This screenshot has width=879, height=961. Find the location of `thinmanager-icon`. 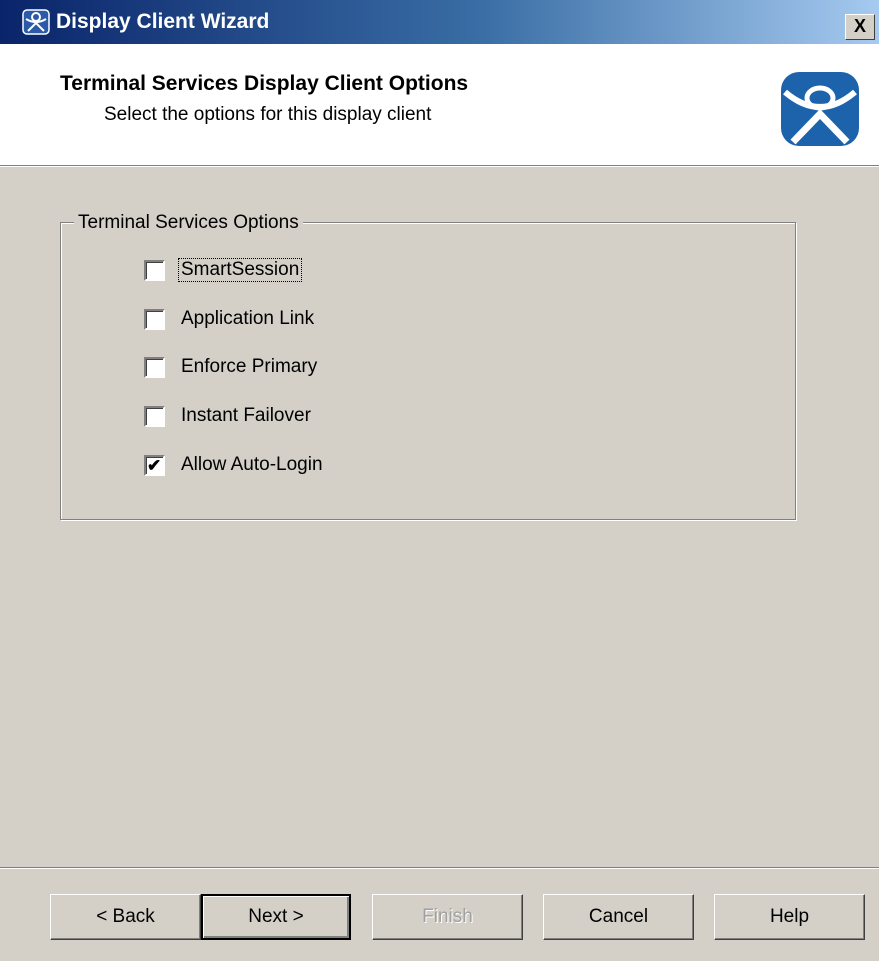

thinmanager-icon is located at coordinates (36, 22).